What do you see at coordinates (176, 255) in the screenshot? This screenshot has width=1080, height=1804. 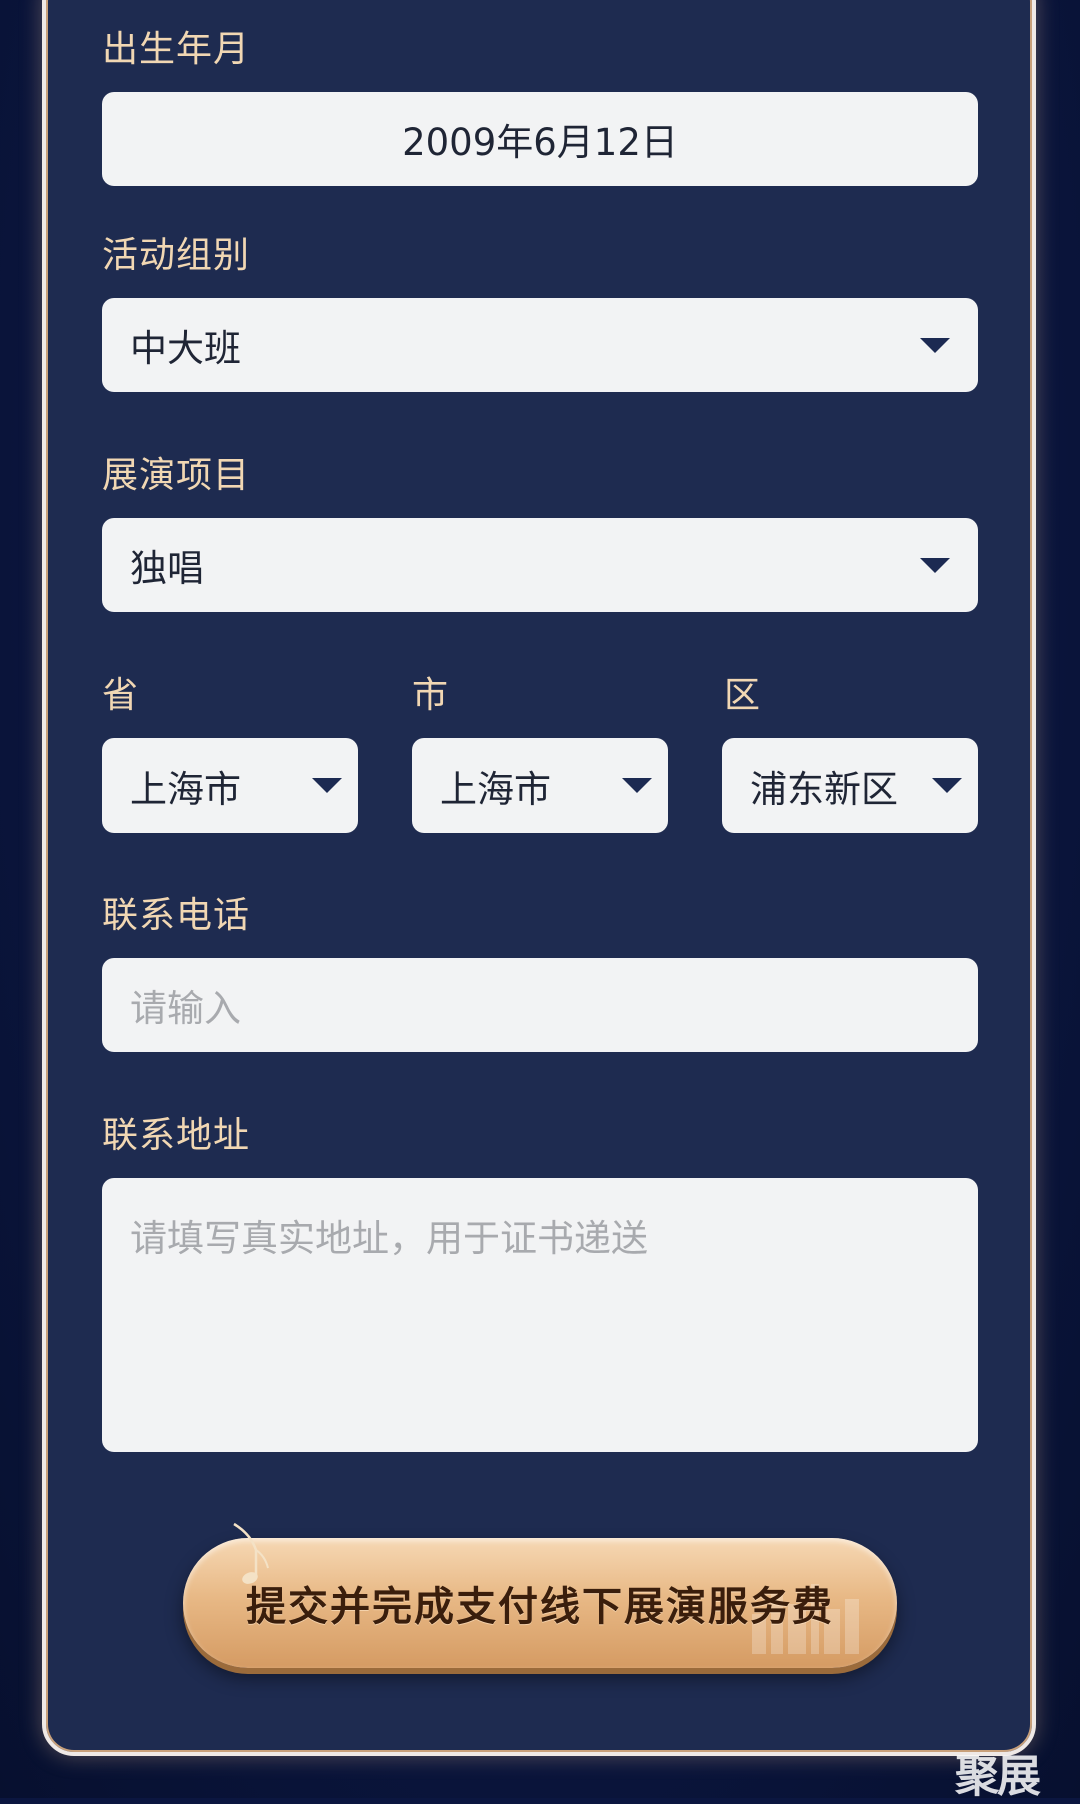 I see `group-label: 活动组别` at bounding box center [176, 255].